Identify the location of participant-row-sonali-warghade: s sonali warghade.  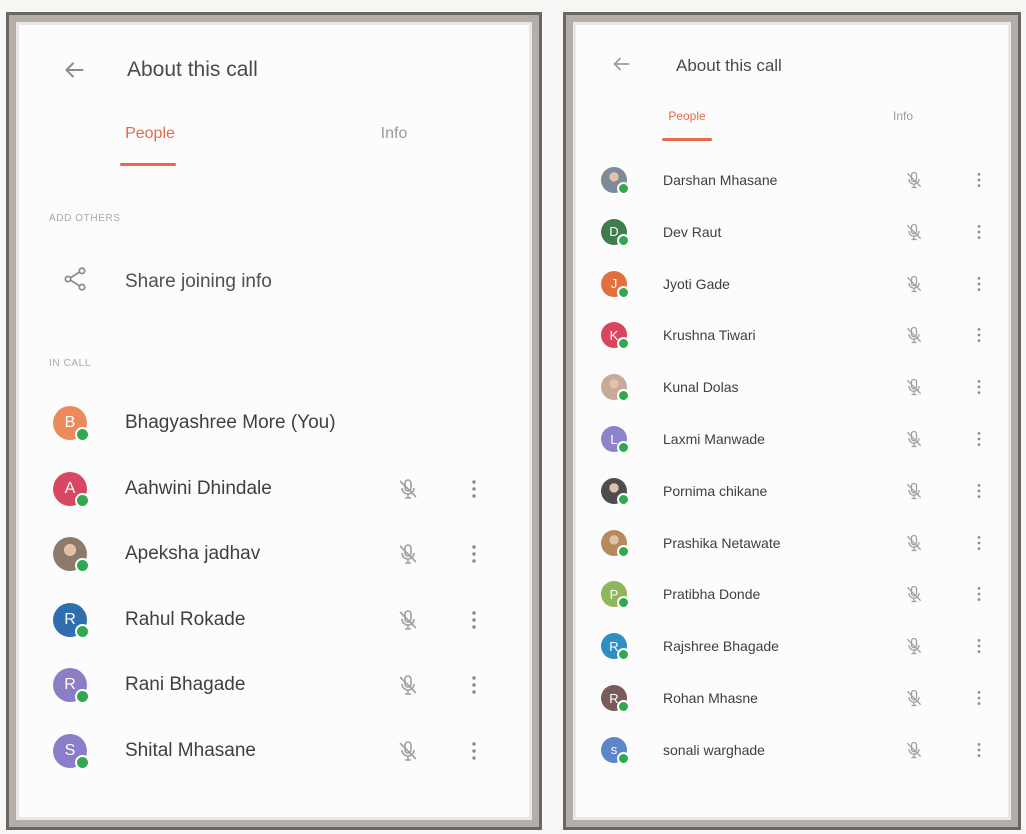
(796, 750).